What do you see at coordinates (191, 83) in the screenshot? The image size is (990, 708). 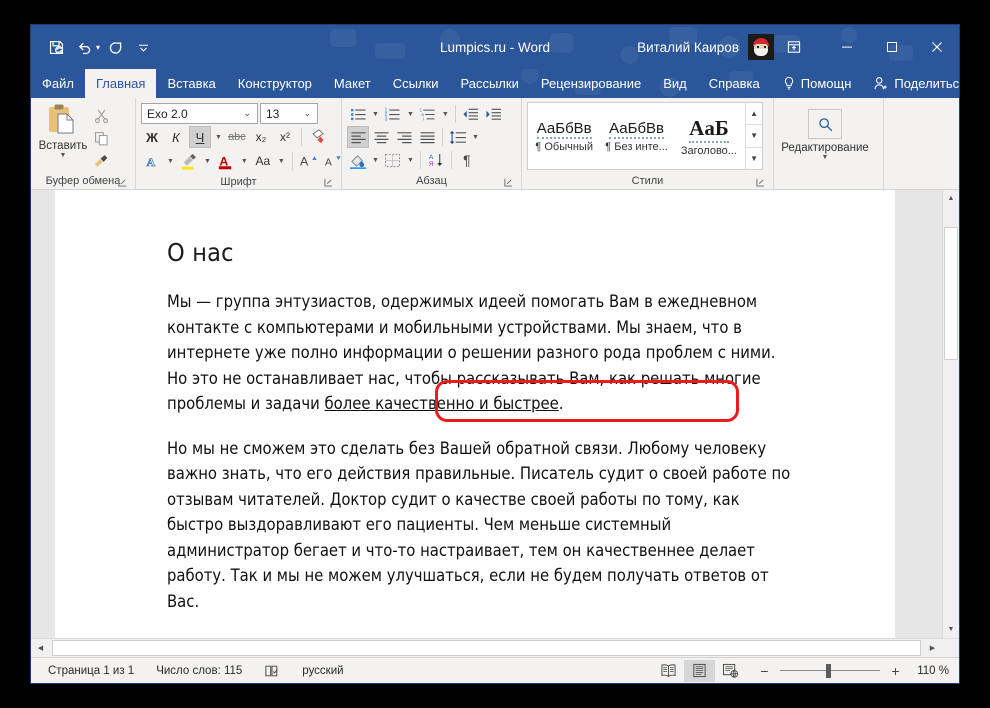 I see `tab-vstavka: Вставка` at bounding box center [191, 83].